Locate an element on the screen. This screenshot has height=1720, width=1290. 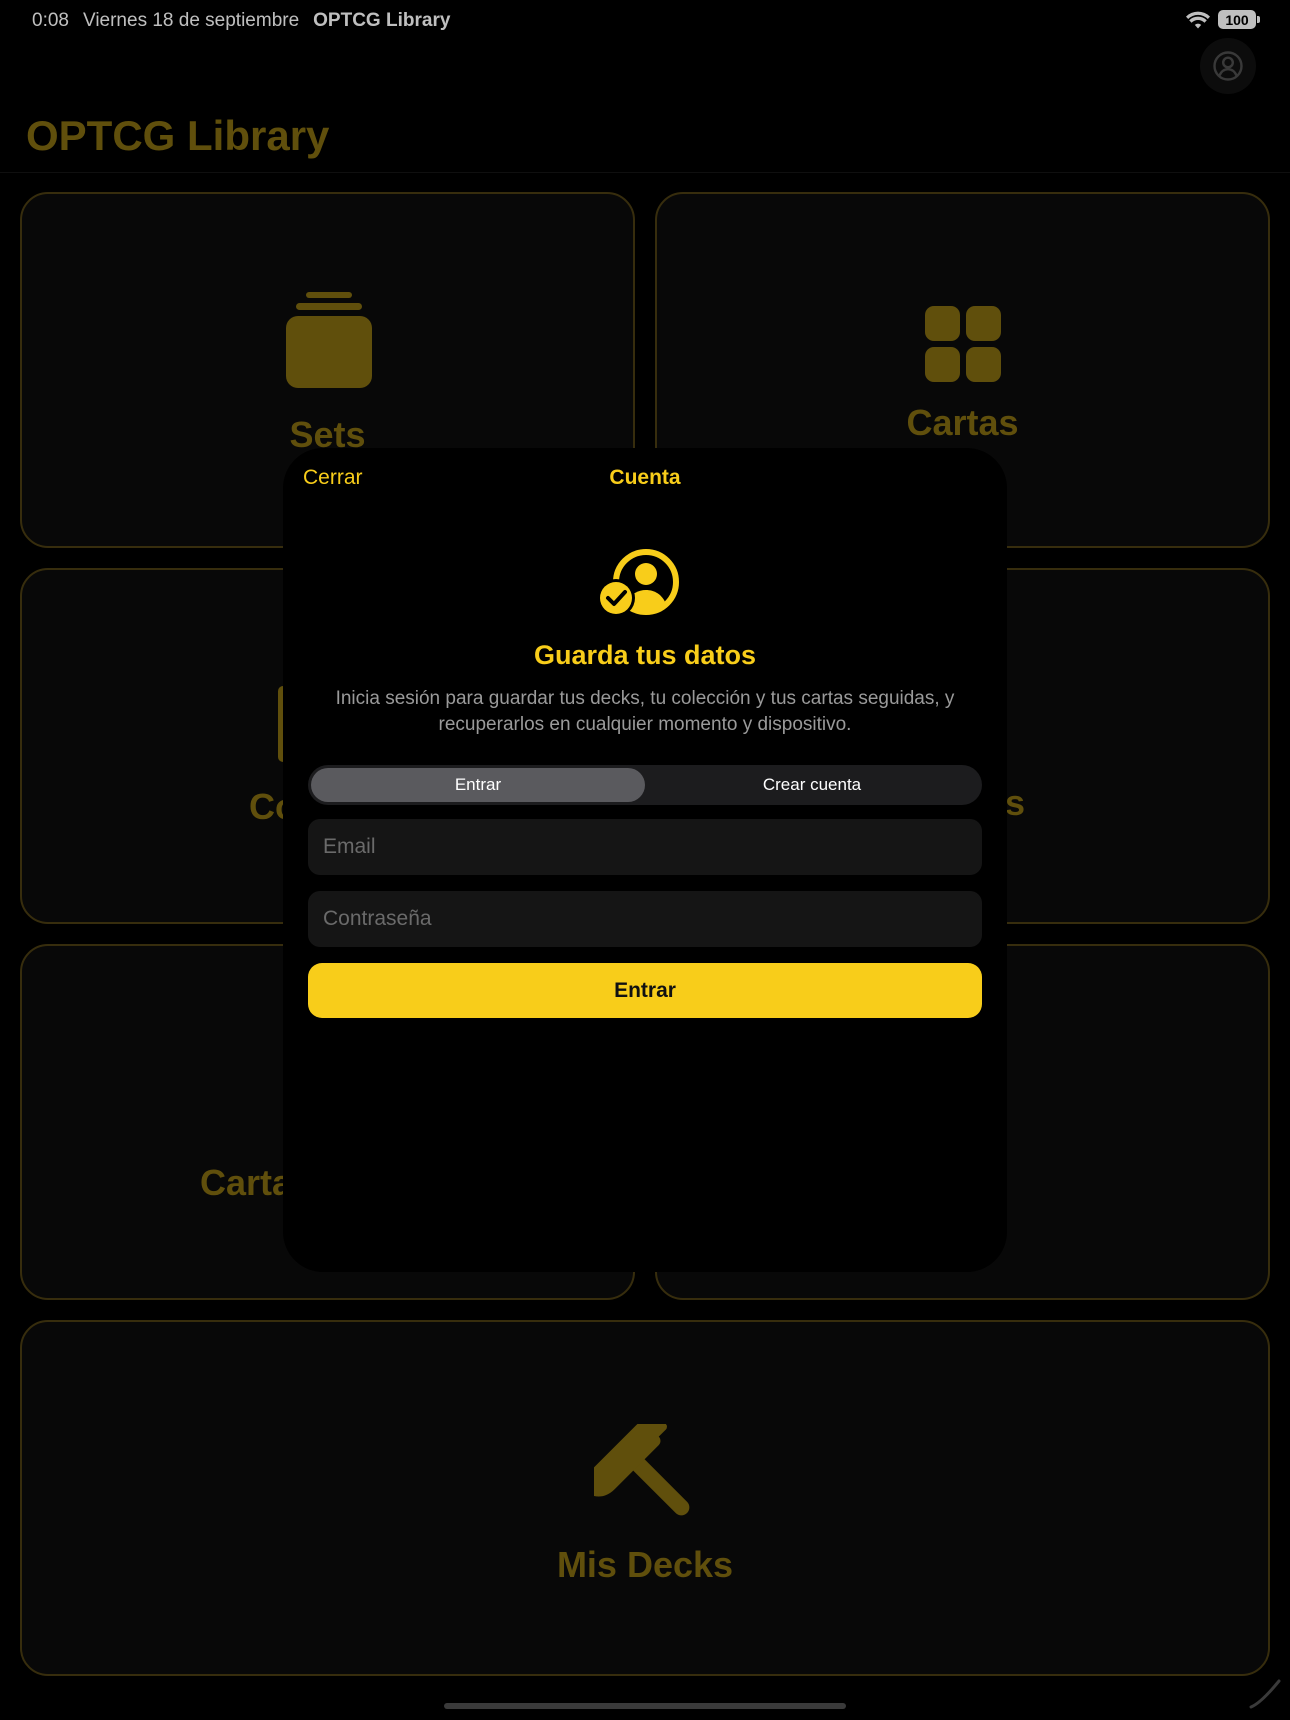
sheet-title: Cuenta is located at coordinates (645, 477).